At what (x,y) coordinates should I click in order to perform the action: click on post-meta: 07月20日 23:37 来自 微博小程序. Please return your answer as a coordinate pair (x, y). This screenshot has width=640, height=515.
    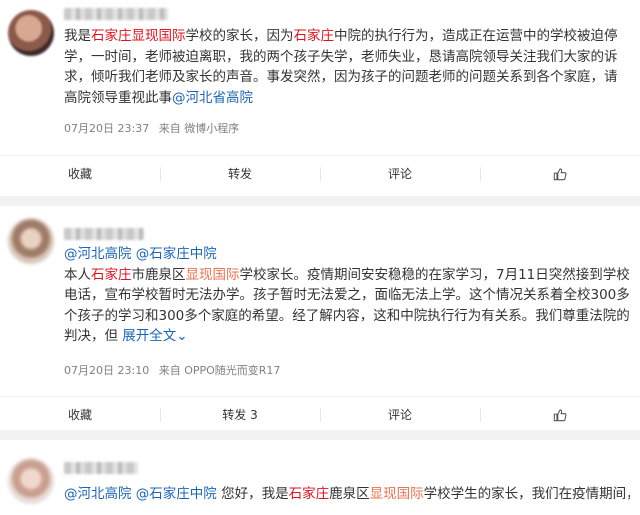
    Looking at the image, I should click on (154, 129).